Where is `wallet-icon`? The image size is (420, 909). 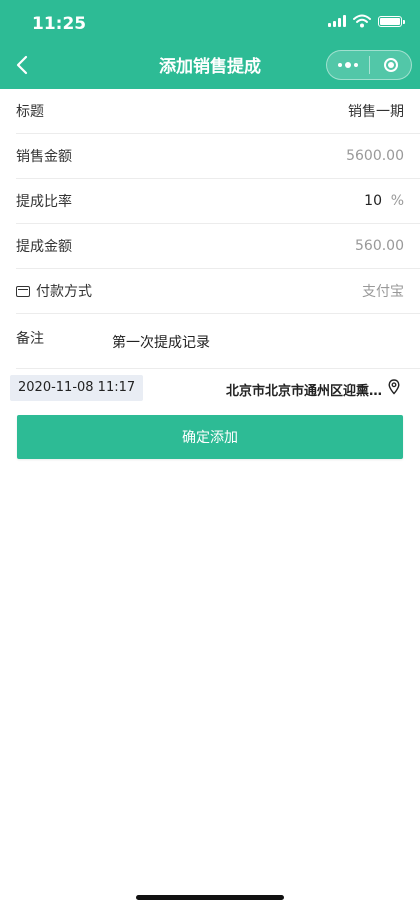 wallet-icon is located at coordinates (23, 291).